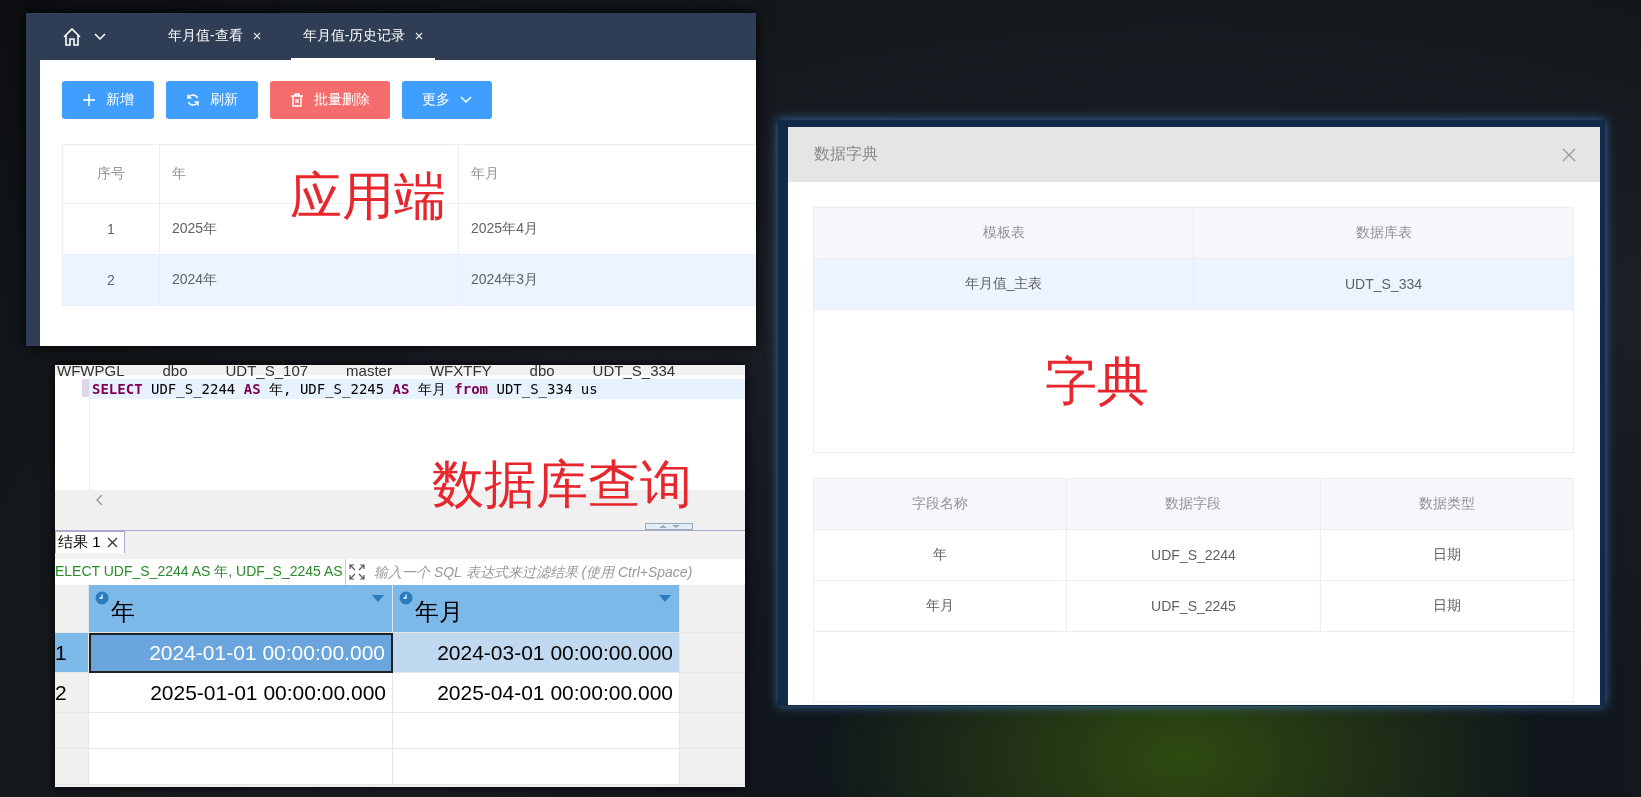 The height and width of the screenshot is (797, 1641). Describe the element at coordinates (241, 693) in the screenshot. I see `grid-cell: 2025-01-01 00:00:00.000` at that location.